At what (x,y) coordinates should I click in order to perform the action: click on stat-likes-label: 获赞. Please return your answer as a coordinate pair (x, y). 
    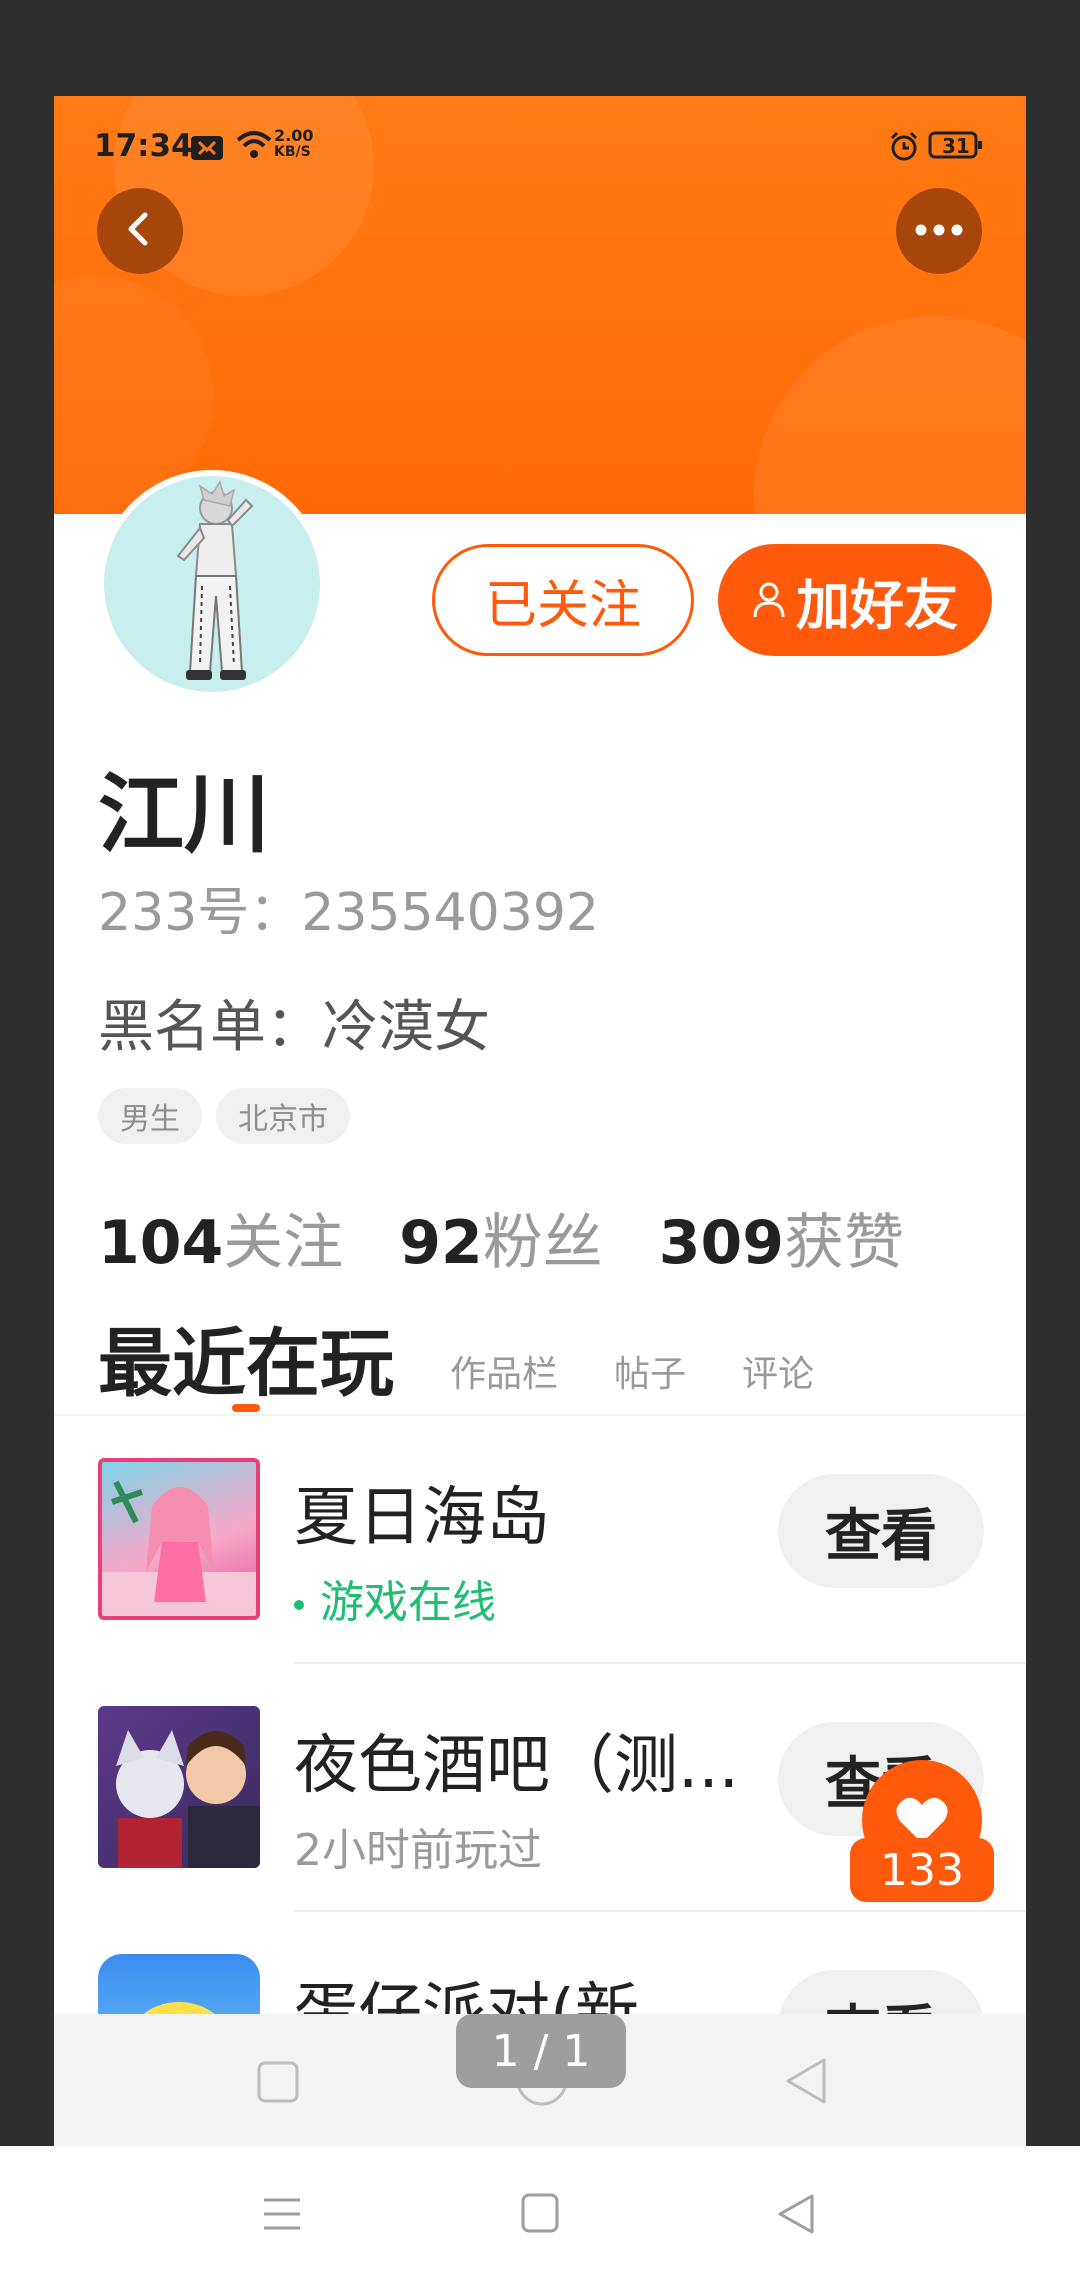
    Looking at the image, I should click on (844, 1243).